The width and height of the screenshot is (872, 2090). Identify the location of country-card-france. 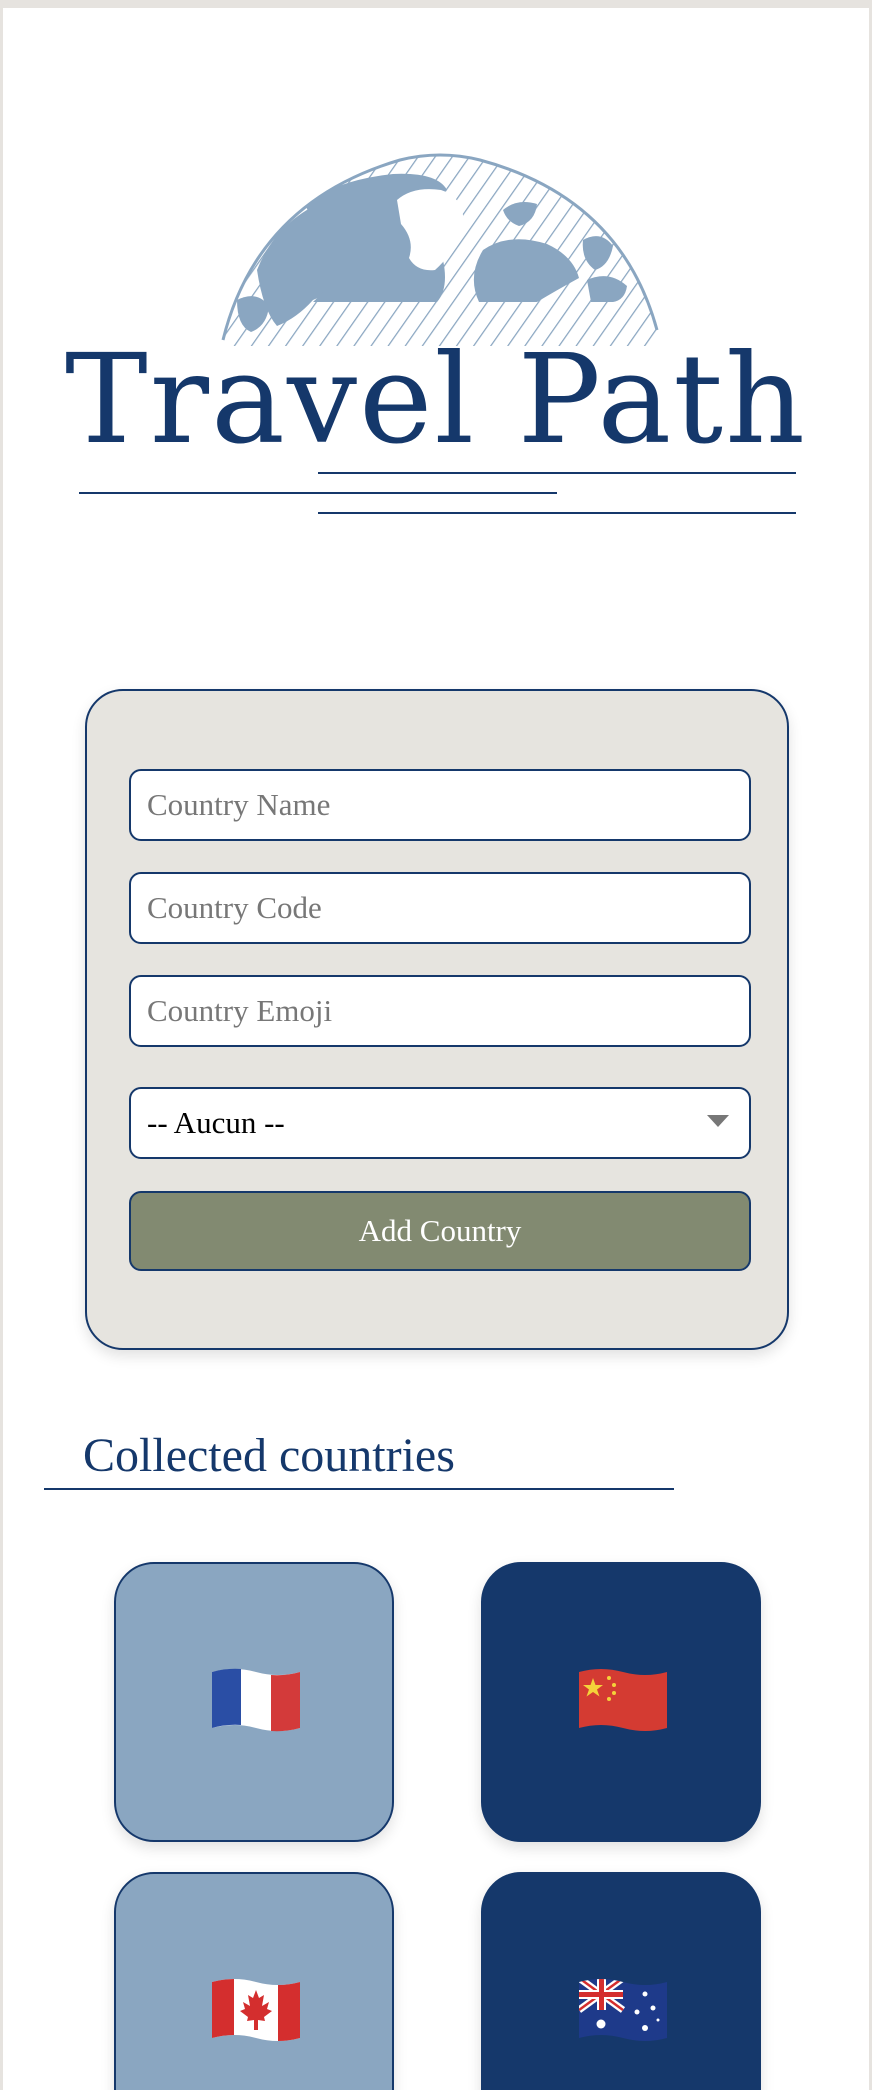
(254, 1702).